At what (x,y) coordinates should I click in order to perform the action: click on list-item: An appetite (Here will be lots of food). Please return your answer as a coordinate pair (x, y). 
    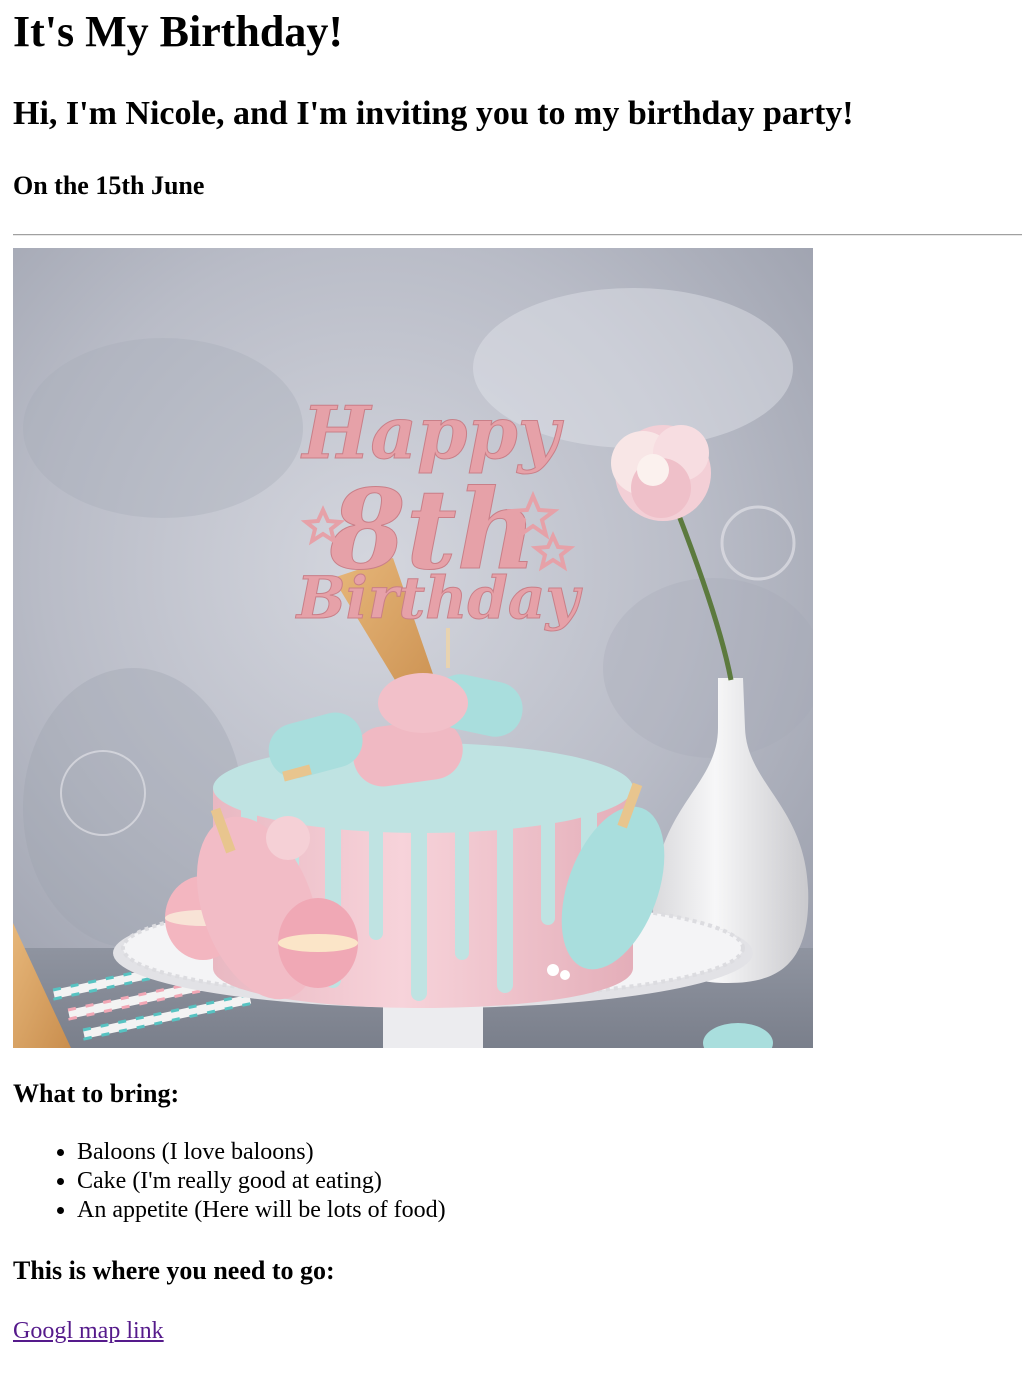
    Looking at the image, I should click on (549, 1210).